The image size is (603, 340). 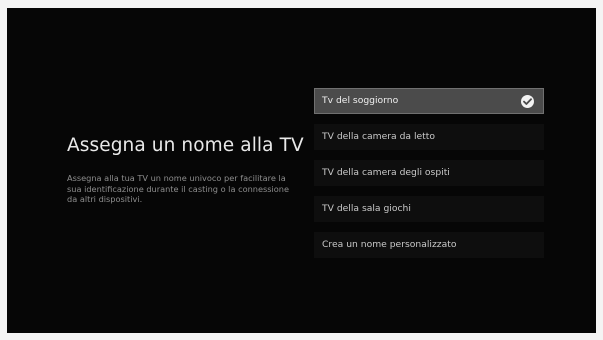 What do you see at coordinates (429, 209) in the screenshot?
I see `option-tv-della-sala-giochi: TV della sala giochi` at bounding box center [429, 209].